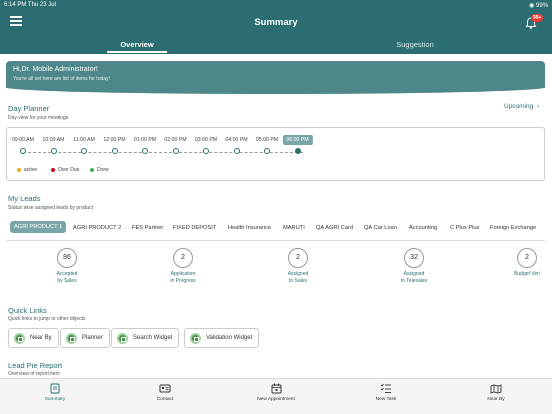  Describe the element at coordinates (414, 258) in the screenshot. I see `metric-value: 32` at that location.